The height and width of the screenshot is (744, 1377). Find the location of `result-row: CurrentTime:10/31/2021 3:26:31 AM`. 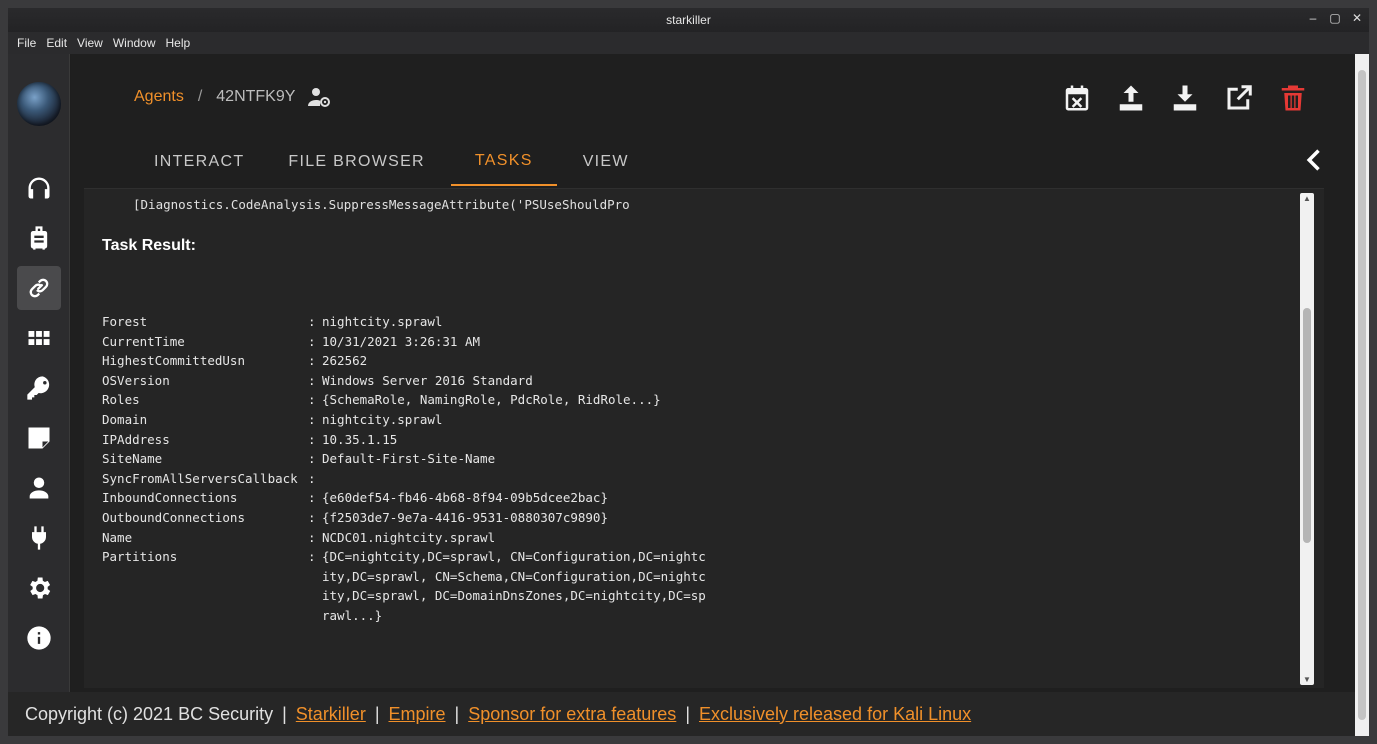

result-row: CurrentTime:10/31/2021 3:26:31 AM is located at coordinates (404, 342).